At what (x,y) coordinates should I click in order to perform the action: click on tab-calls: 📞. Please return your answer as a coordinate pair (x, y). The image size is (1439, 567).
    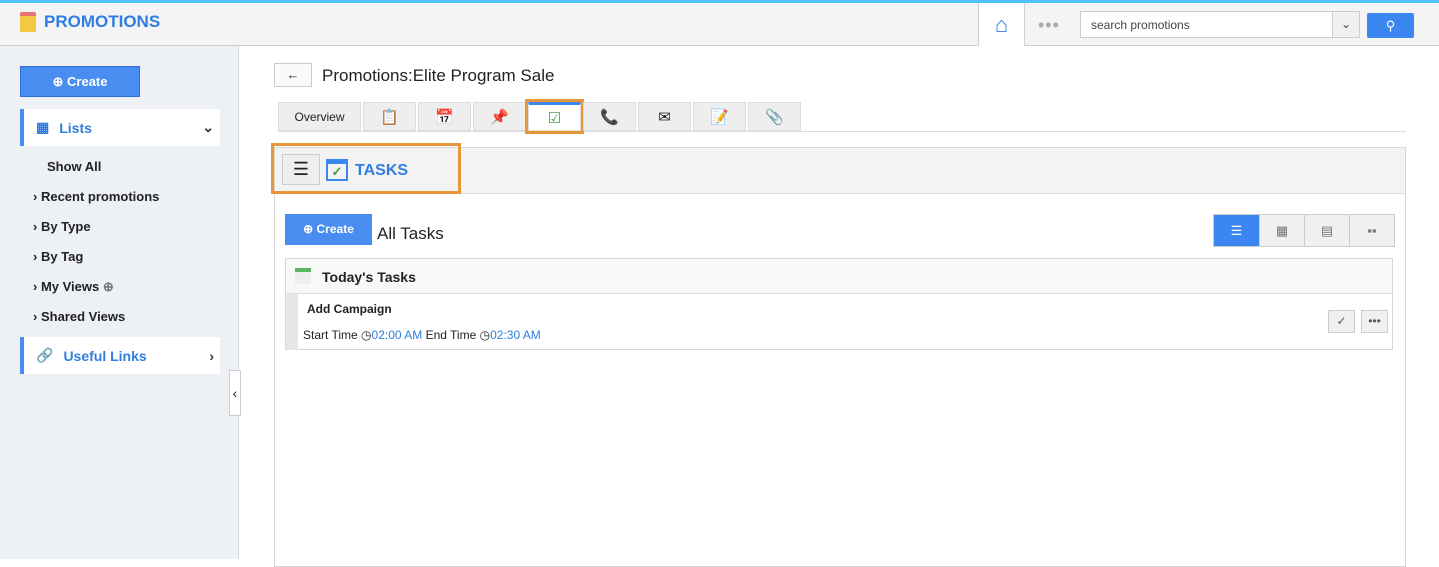
    Looking at the image, I should click on (609, 116).